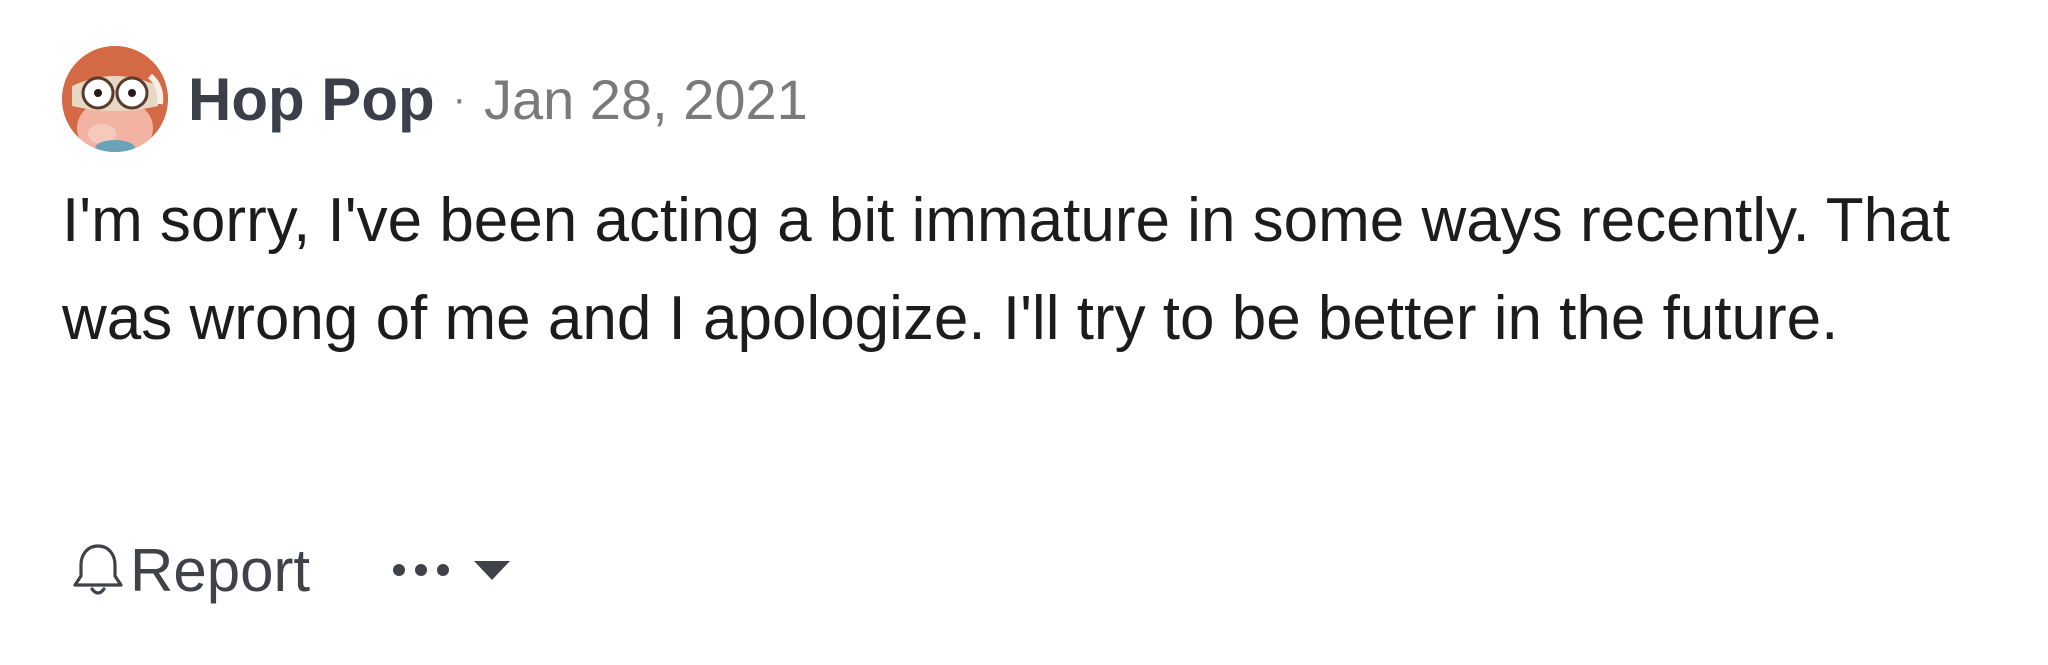 Image resolution: width=2048 pixels, height=665 pixels. I want to click on report-button: Report, so click(190, 570).